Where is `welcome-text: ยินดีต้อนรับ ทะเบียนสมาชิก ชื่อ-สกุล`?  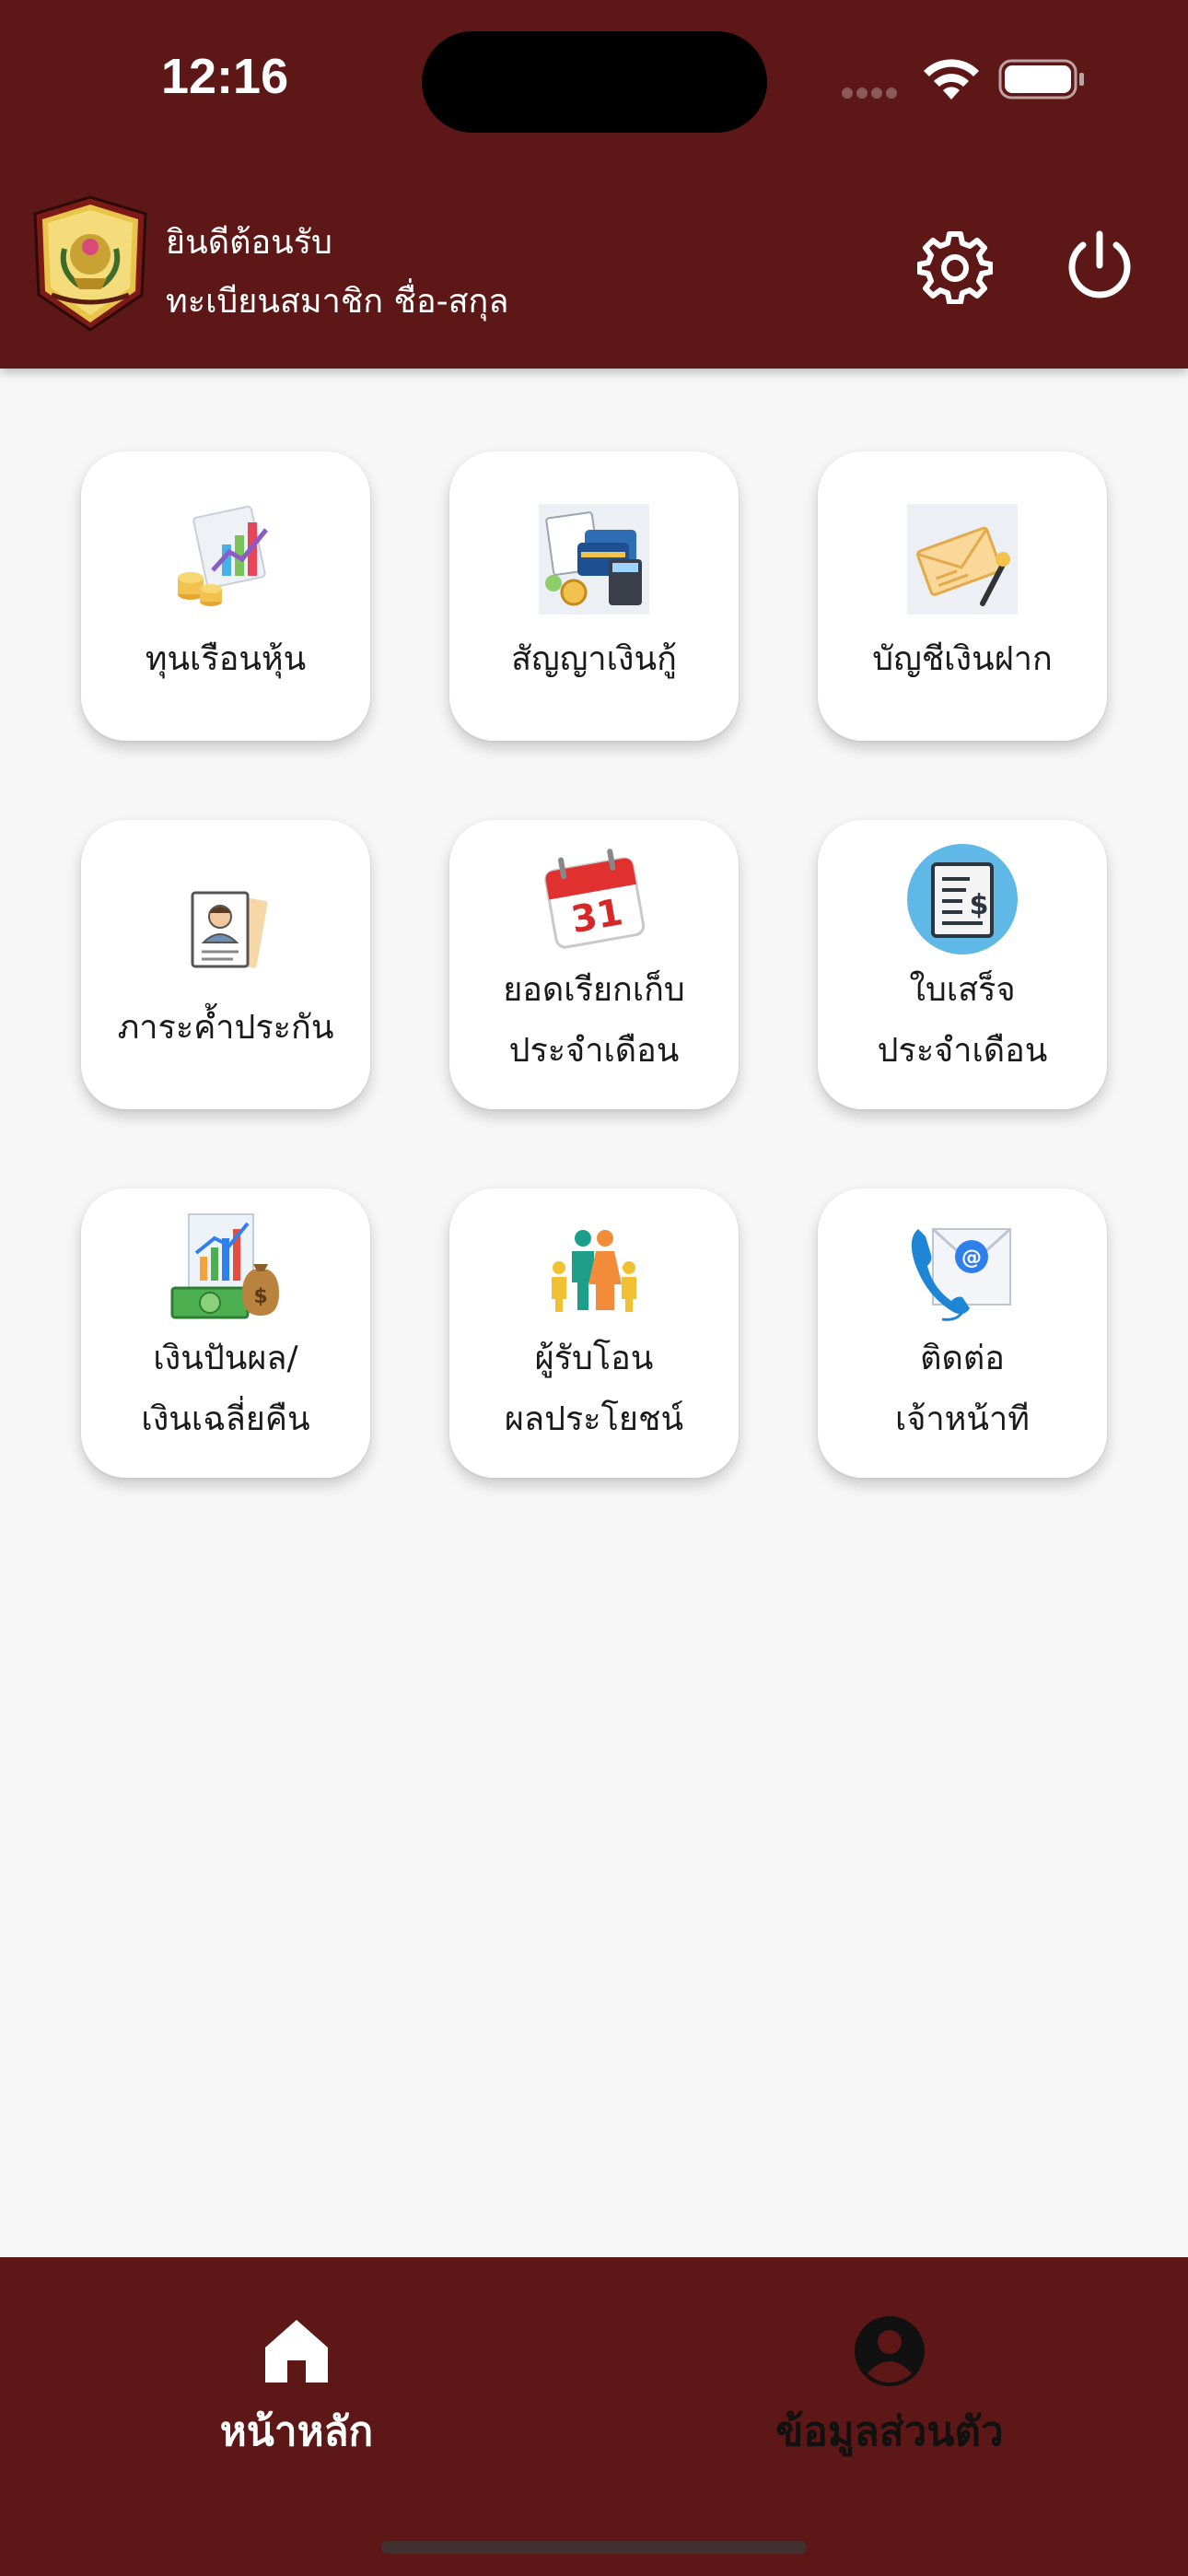
welcome-text: ยินดีต้อนรับ ทะเบียนสมาชิก ชื่อ-สกุล is located at coordinates (337, 273).